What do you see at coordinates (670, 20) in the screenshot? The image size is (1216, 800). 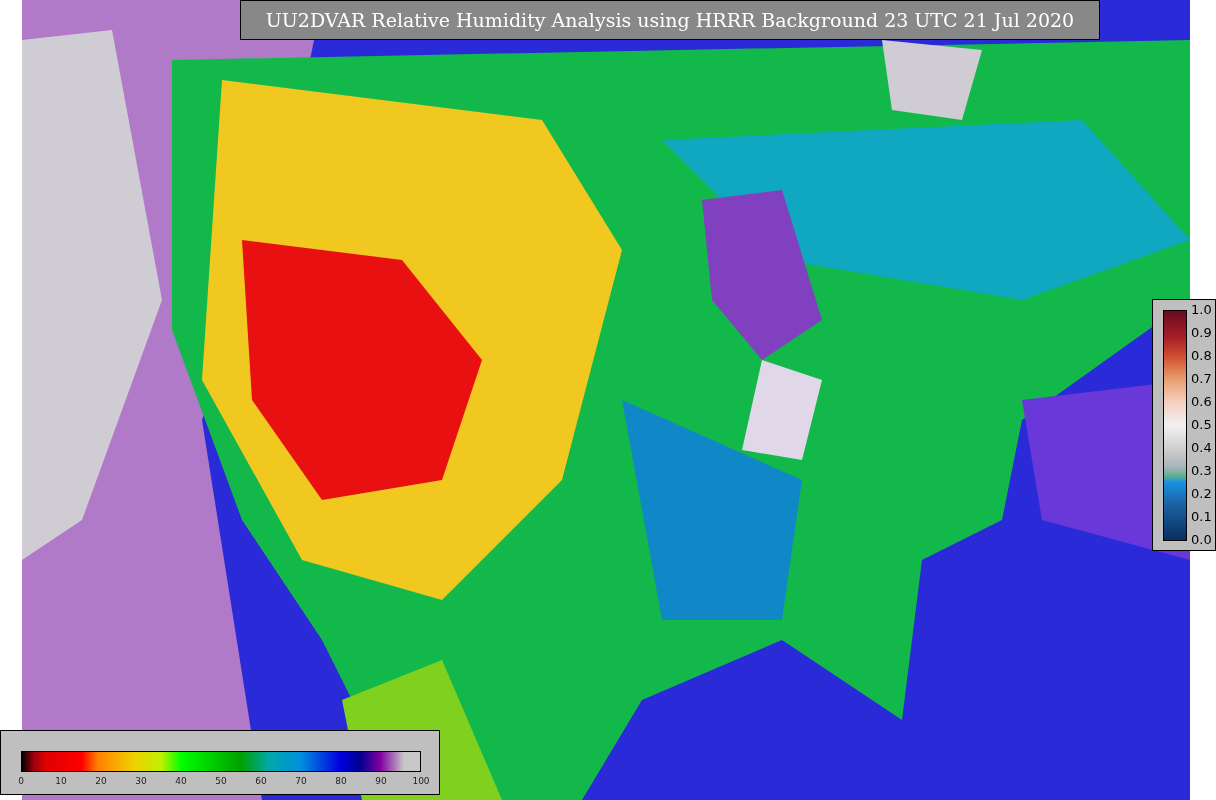 I see `chart-title: UU2DVAR Relative Humidity Analysis using HRRR Background 23 UTC 21 Jul 2020` at bounding box center [670, 20].